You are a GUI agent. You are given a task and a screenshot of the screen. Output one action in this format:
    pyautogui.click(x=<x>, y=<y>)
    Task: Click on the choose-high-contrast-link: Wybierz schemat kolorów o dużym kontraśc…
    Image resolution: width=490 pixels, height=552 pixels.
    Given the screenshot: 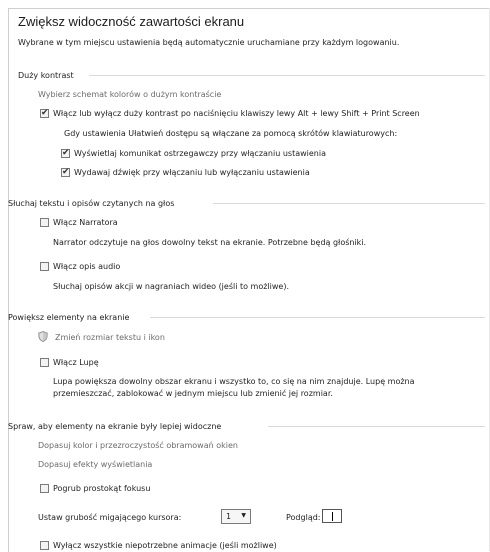 What is the action you would take?
    pyautogui.click(x=129, y=94)
    